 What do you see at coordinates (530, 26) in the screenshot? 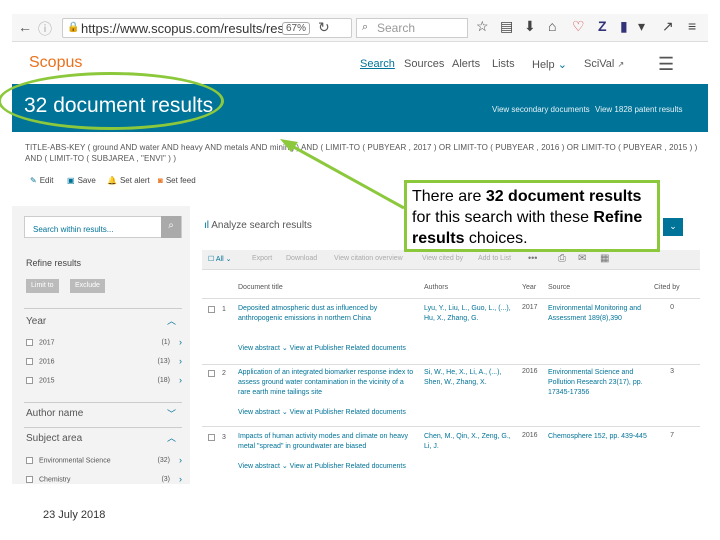
I see `download-icon: ⬇` at bounding box center [530, 26].